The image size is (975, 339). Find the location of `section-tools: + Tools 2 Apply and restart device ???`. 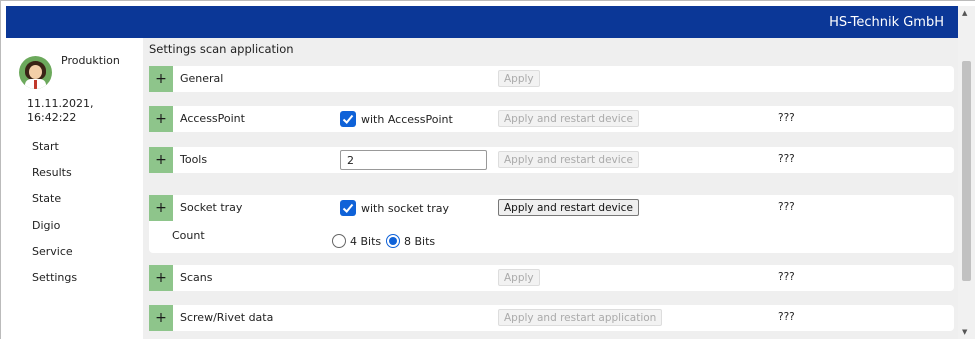

section-tools: + Tools 2 Apply and restart device ??? is located at coordinates (551, 160).